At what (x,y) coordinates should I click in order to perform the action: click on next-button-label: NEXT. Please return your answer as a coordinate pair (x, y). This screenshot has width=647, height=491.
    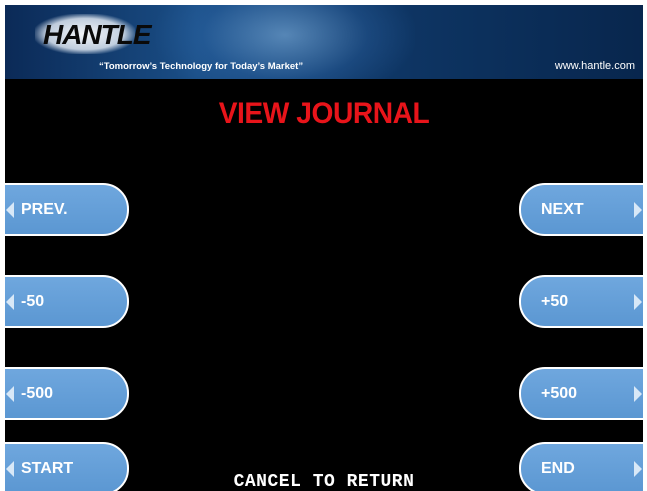
    Looking at the image, I should click on (562, 209).